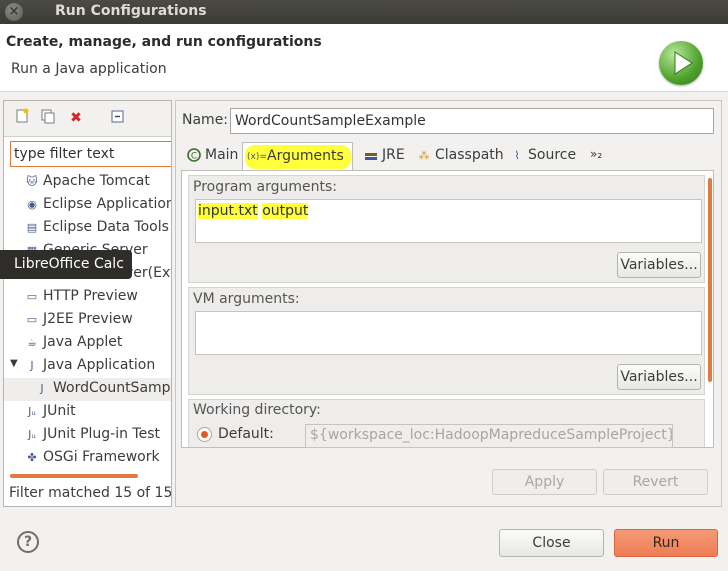  I want to click on database-icon: ▤, so click(32, 227).